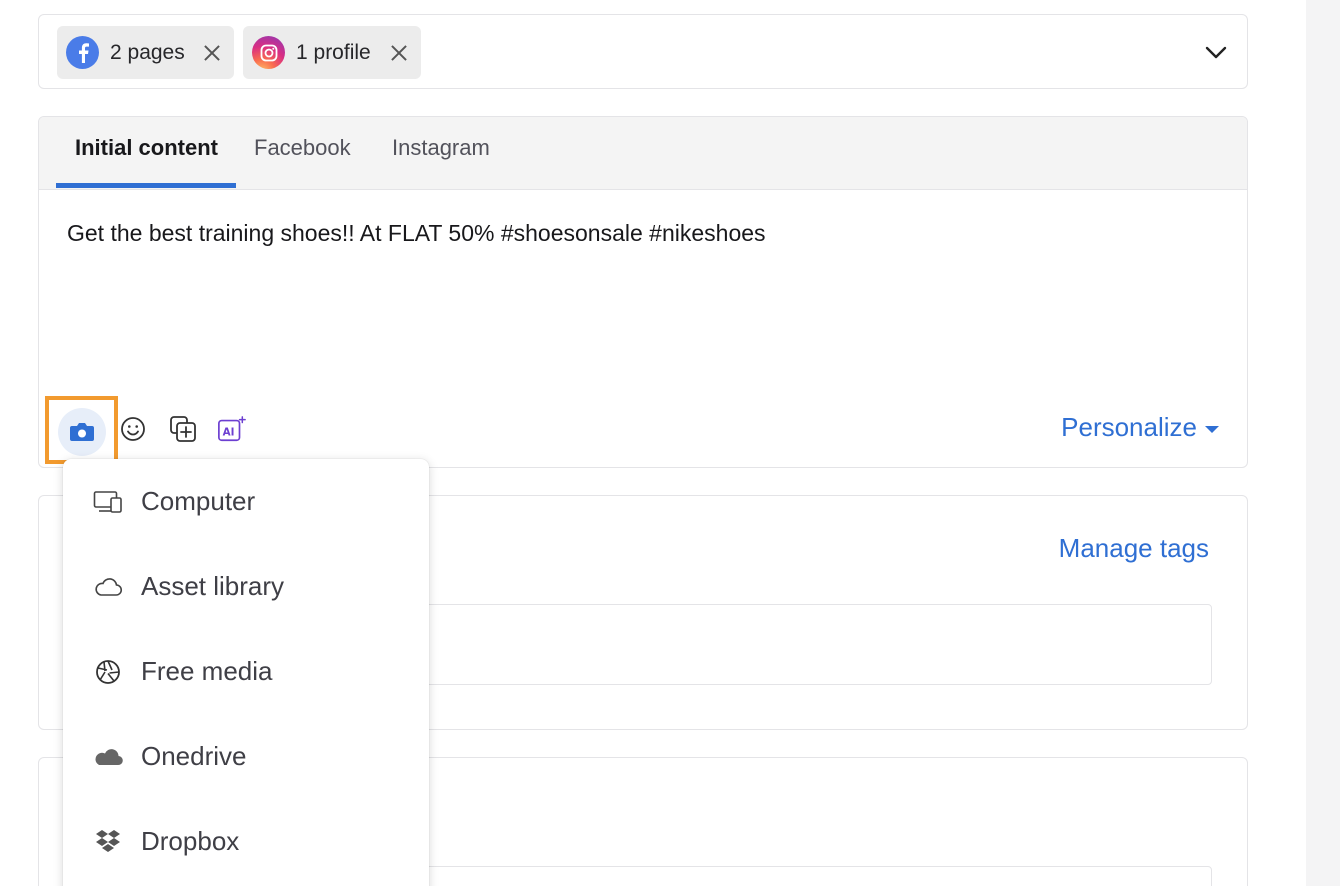 Image resolution: width=1340 pixels, height=886 pixels. I want to click on additional-input, so click(785, 876).